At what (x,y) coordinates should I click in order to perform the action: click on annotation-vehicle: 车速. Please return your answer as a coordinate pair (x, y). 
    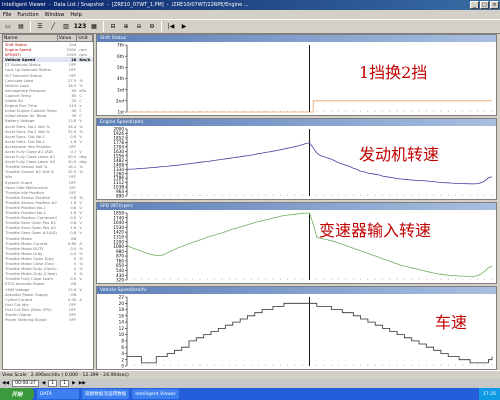
    Looking at the image, I should click on (451, 322).